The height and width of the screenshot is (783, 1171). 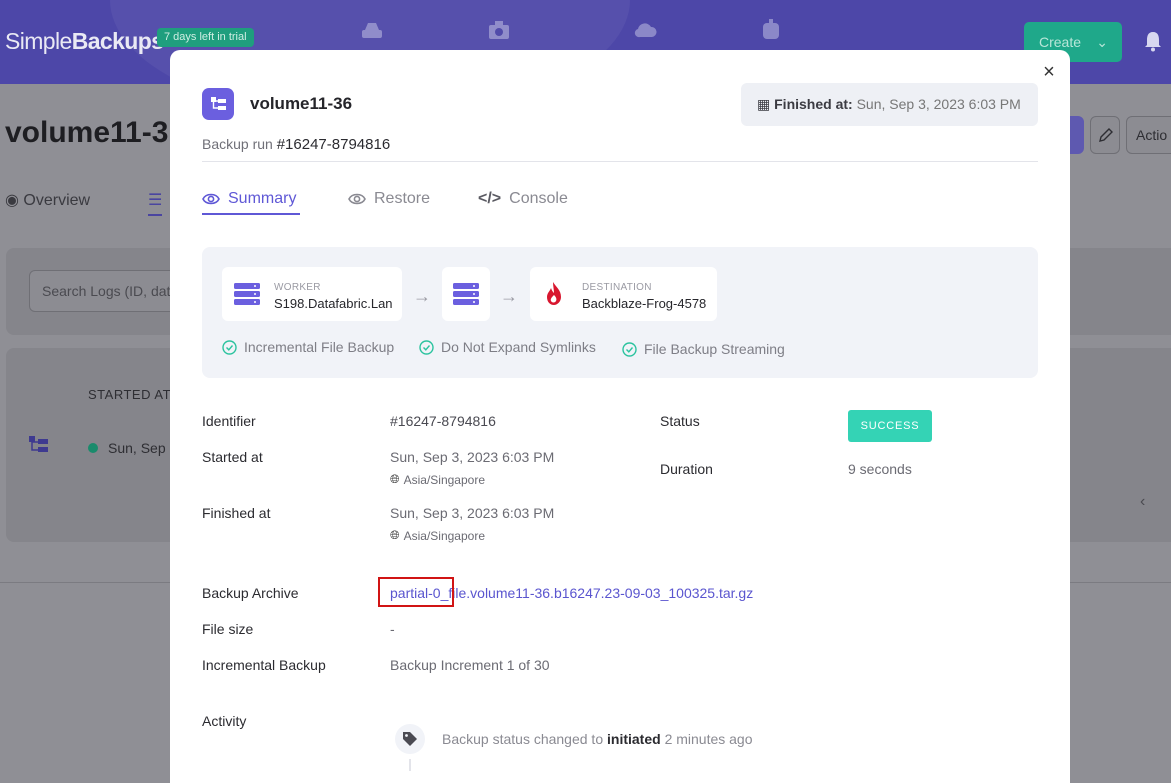 What do you see at coordinates (1153, 41) in the screenshot?
I see `bell-icon` at bounding box center [1153, 41].